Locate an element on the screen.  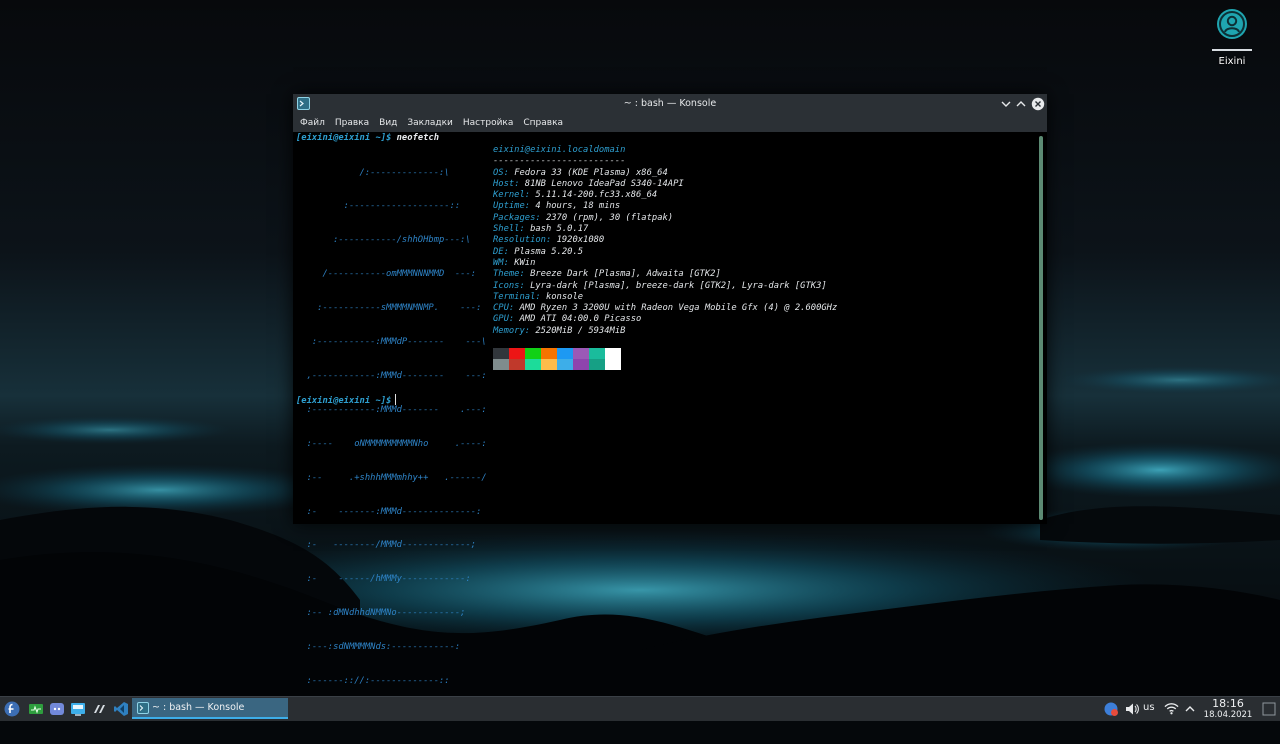
info-row-shell: Shell: bash 5.0.17 is located at coordinates (541, 229).